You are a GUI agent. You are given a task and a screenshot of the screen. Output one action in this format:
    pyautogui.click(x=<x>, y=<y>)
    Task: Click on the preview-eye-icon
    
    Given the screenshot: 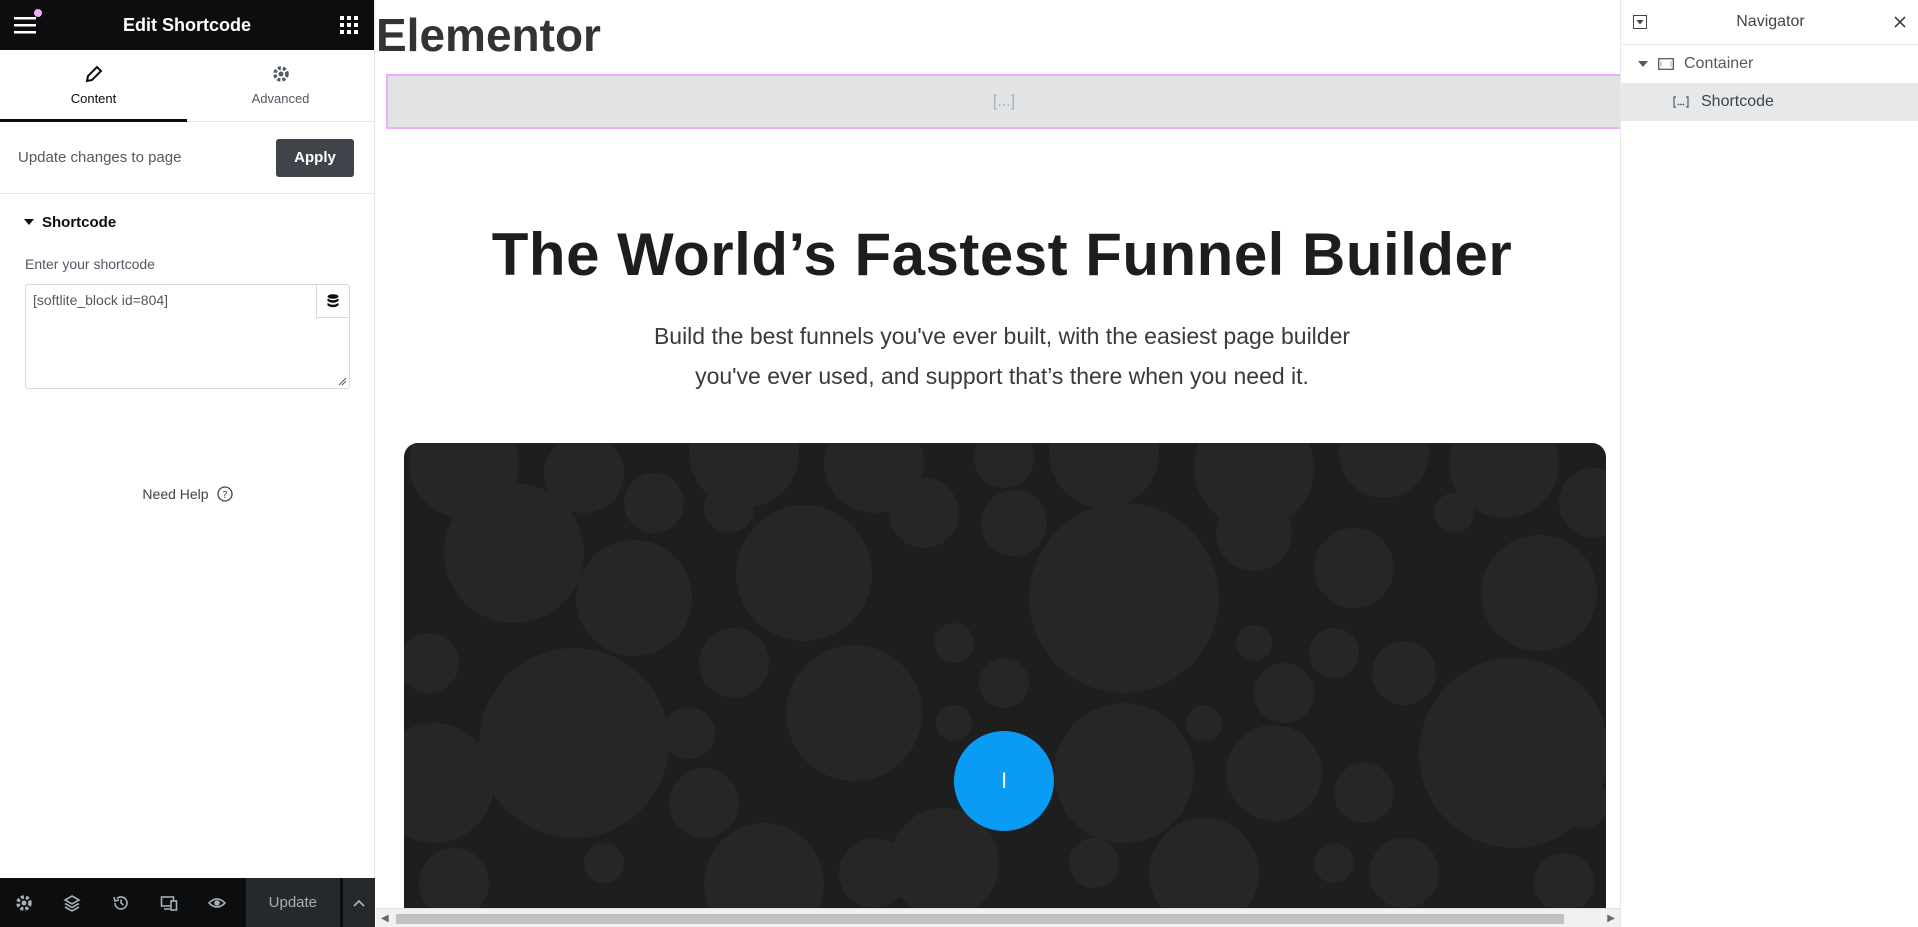 What is the action you would take?
    pyautogui.click(x=216, y=902)
    